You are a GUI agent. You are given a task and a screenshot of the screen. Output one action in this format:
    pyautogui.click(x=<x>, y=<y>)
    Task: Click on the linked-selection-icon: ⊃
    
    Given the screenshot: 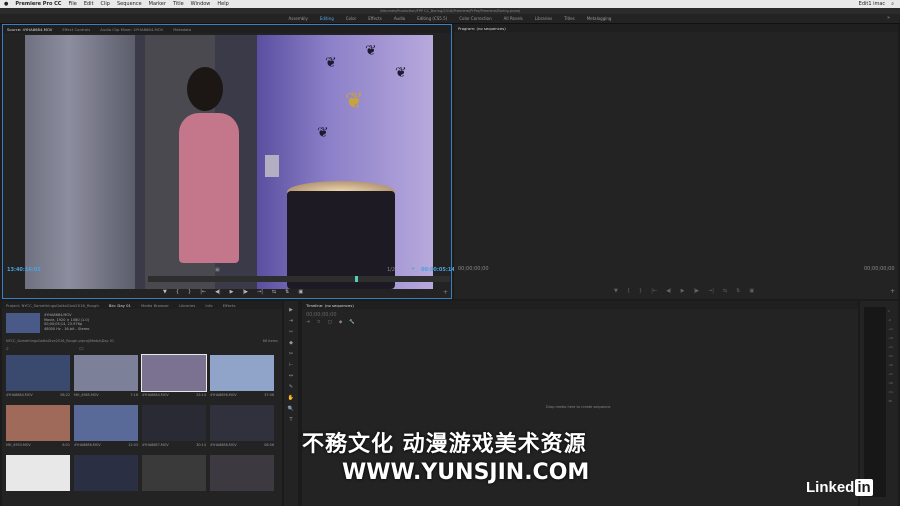 What is the action you would take?
    pyautogui.click(x=319, y=322)
    